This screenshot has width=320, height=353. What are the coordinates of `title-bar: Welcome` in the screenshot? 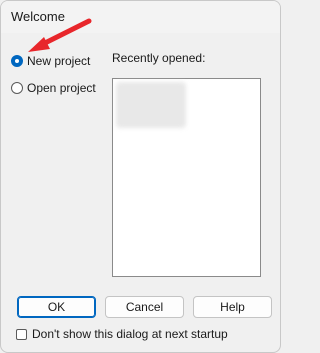 It's located at (140, 17).